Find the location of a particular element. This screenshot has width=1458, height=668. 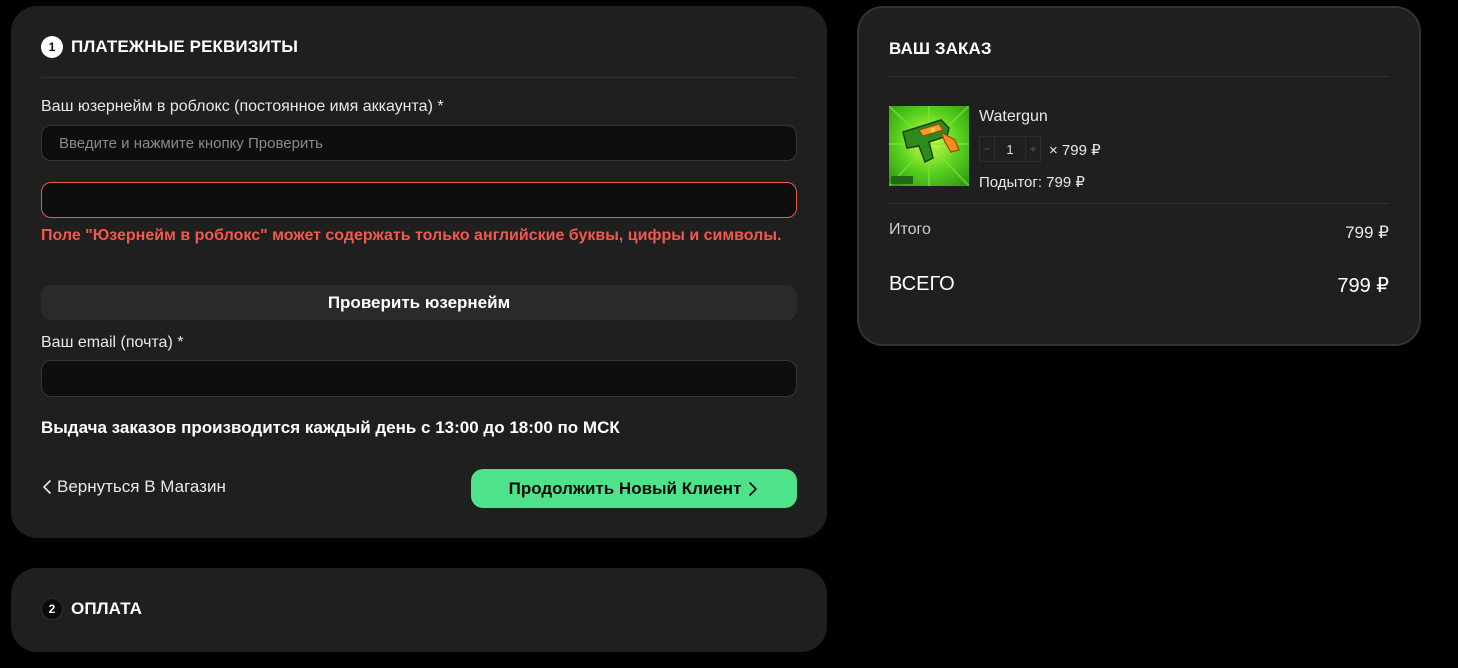

order-divider is located at coordinates (1139, 76).